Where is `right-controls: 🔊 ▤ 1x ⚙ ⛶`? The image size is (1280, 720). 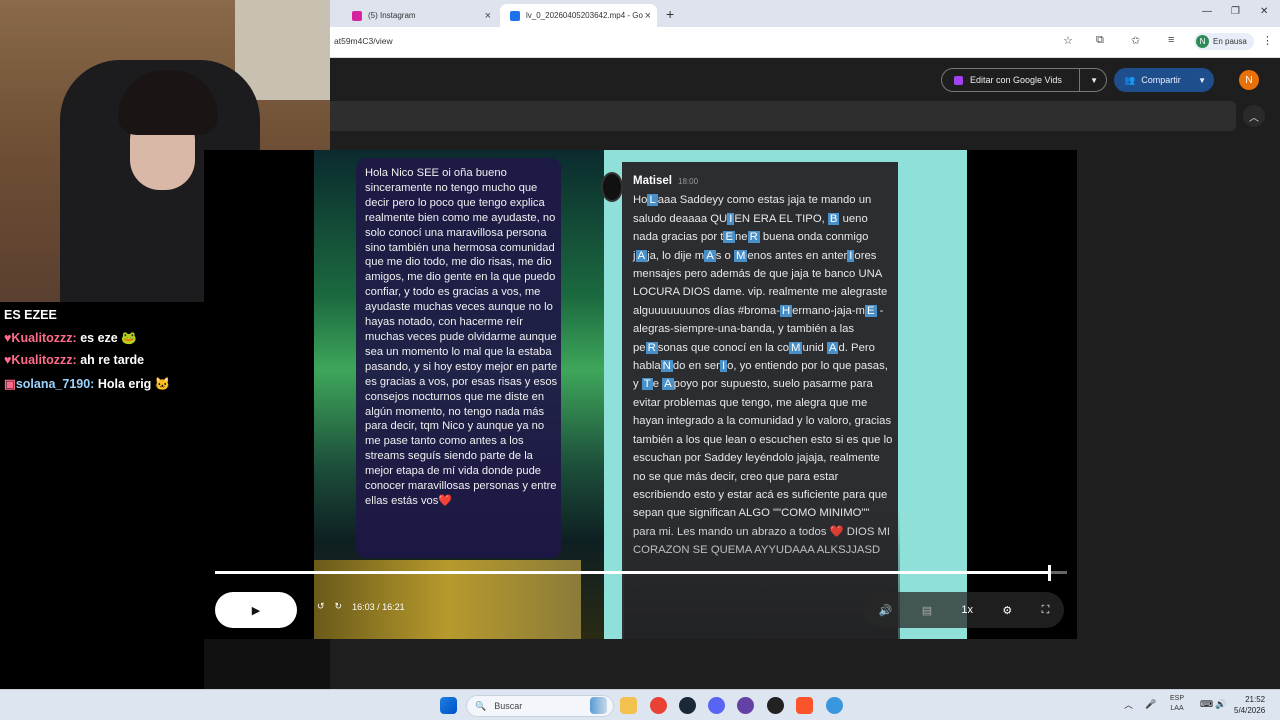 right-controls: 🔊 ▤ 1x ⚙ ⛶ is located at coordinates (964, 610).